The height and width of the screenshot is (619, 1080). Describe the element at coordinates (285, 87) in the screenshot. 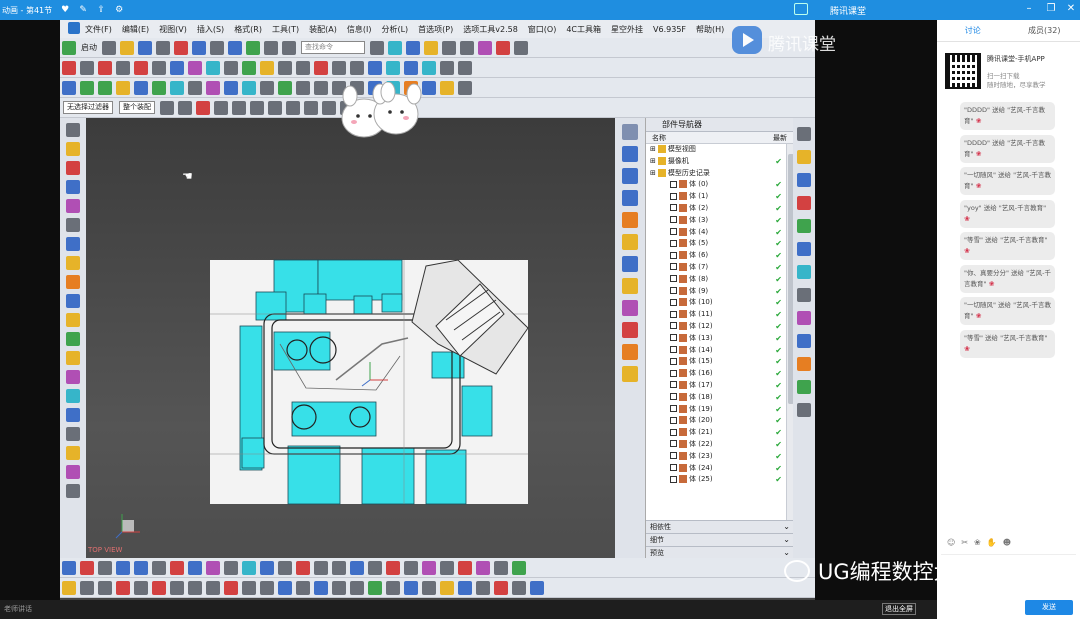

I see `move-icon` at that location.